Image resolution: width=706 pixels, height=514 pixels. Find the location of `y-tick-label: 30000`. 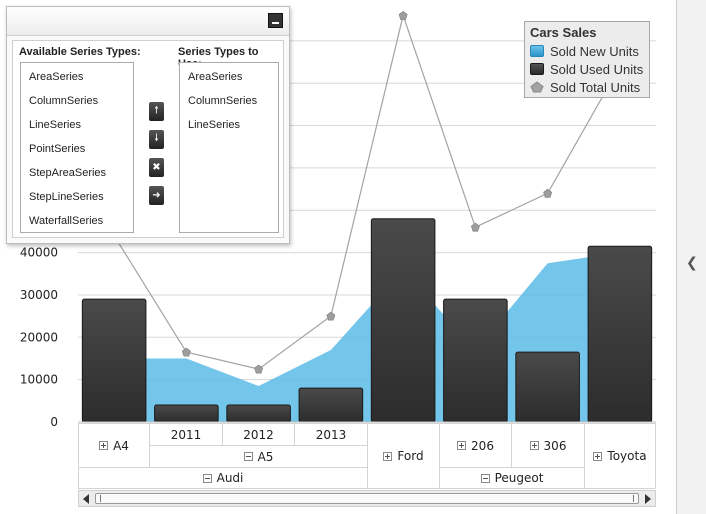

y-tick-label: 30000 is located at coordinates (39, 295).